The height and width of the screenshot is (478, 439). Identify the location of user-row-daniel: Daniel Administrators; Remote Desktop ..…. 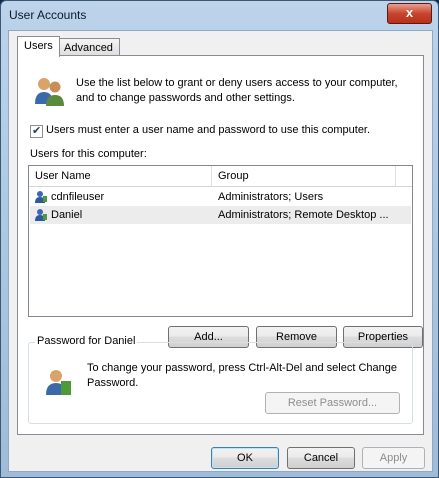
(220, 215).